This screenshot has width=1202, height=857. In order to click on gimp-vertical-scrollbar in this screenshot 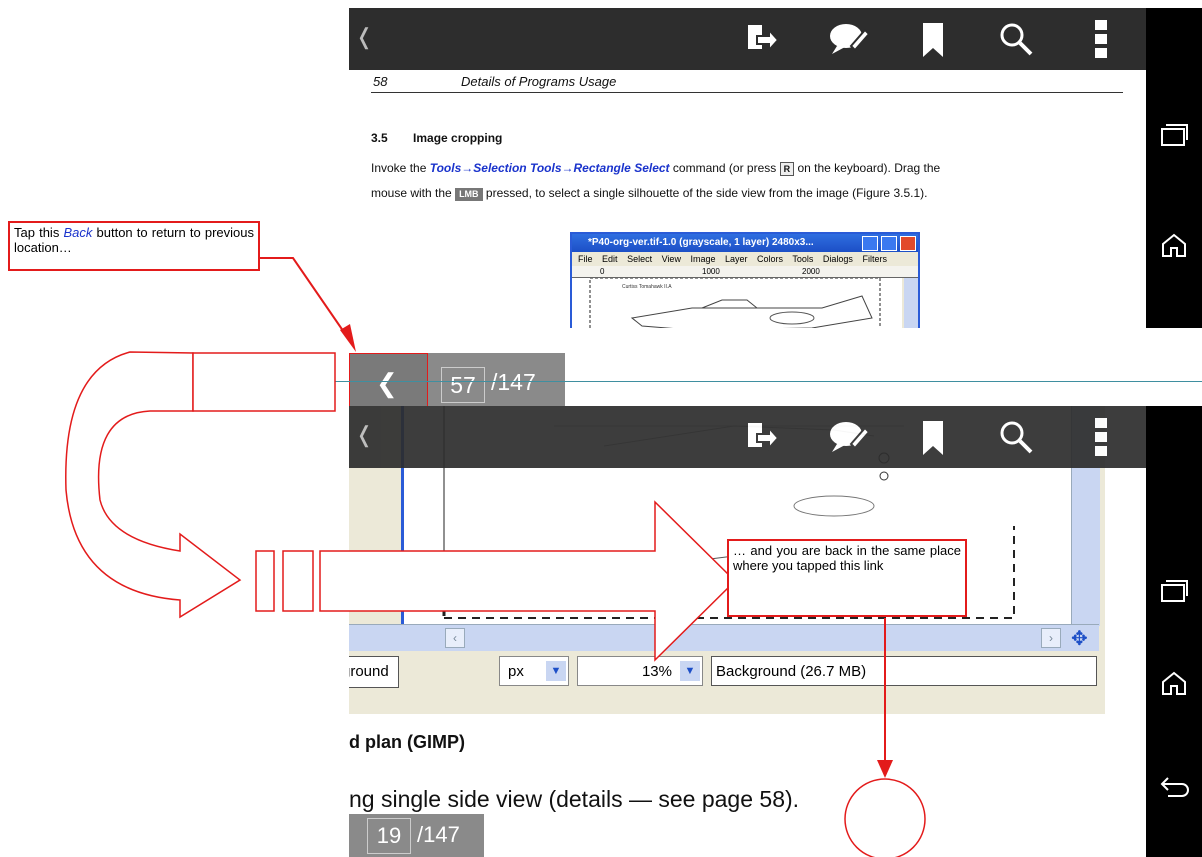, I will do `click(911, 303)`.